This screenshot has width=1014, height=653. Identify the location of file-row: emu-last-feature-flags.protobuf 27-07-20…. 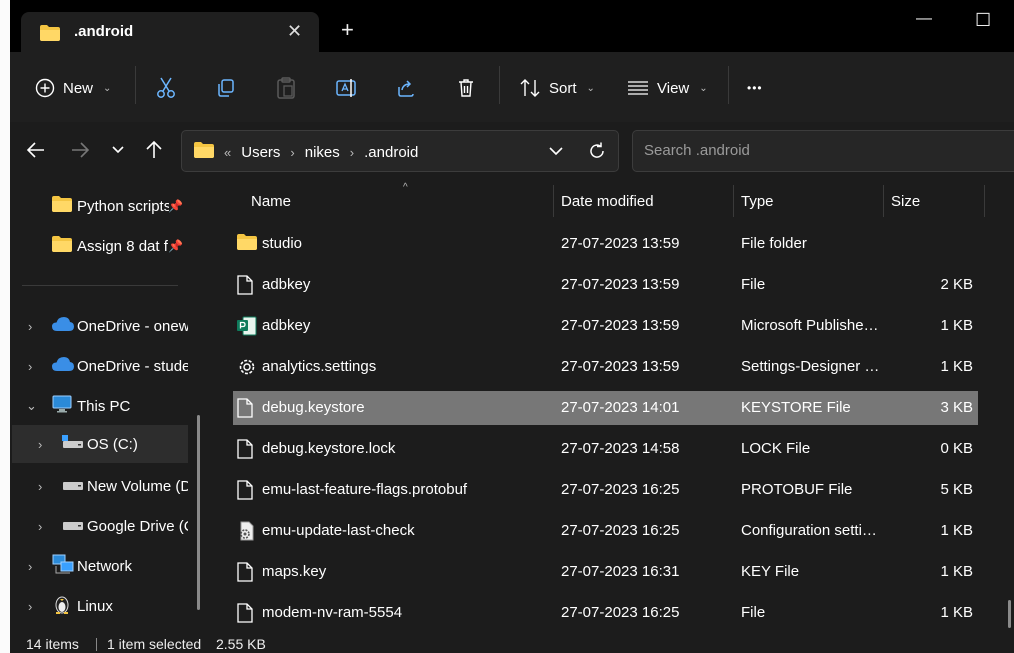
(605, 490).